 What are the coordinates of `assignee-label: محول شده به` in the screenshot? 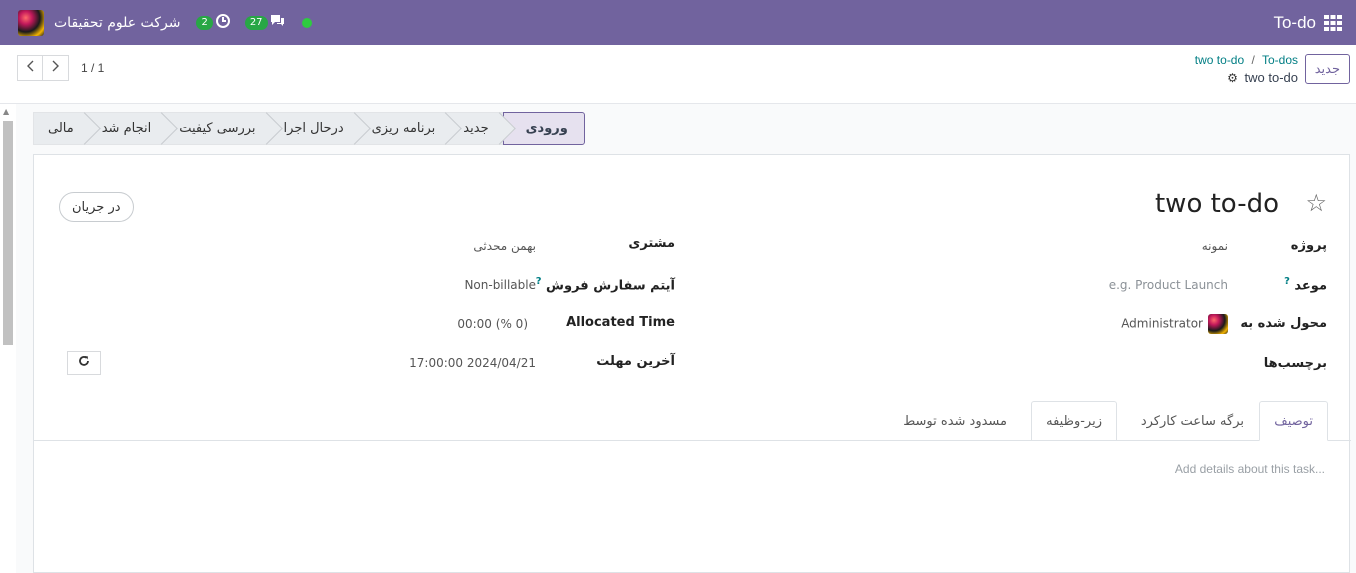 It's located at (1283, 323).